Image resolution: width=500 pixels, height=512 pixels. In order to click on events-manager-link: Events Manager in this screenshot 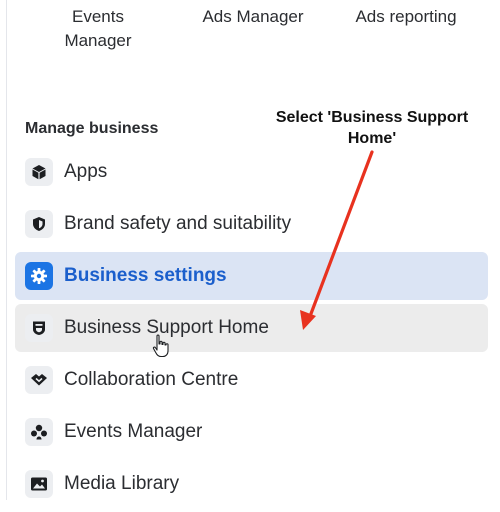, I will do `click(98, 29)`.